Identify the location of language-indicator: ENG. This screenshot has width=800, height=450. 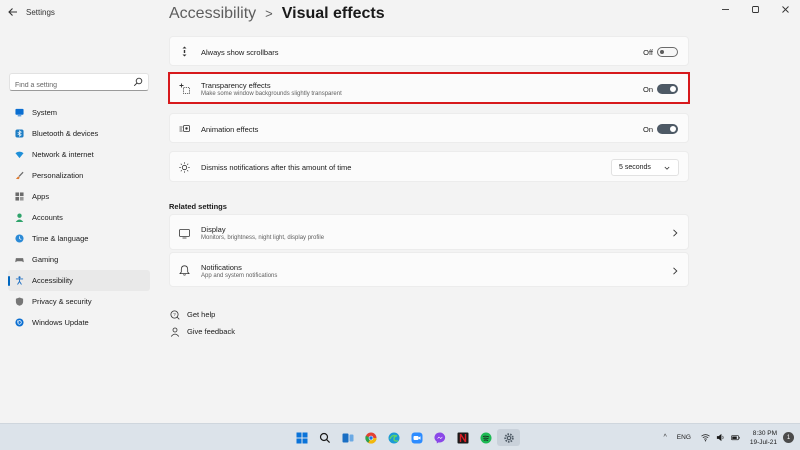
(684, 437).